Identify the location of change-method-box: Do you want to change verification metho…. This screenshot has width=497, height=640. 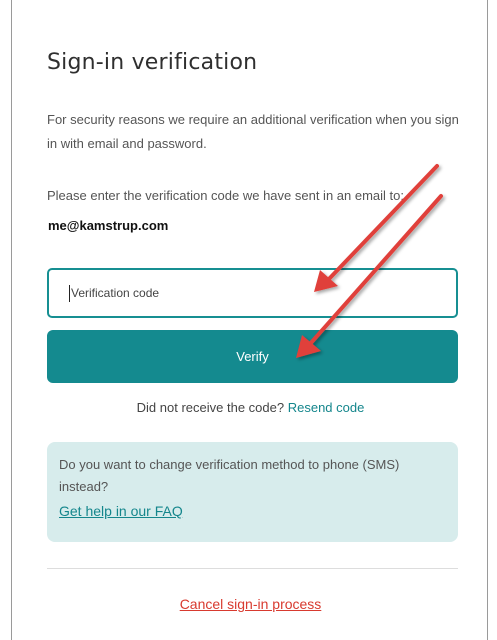
(252, 492).